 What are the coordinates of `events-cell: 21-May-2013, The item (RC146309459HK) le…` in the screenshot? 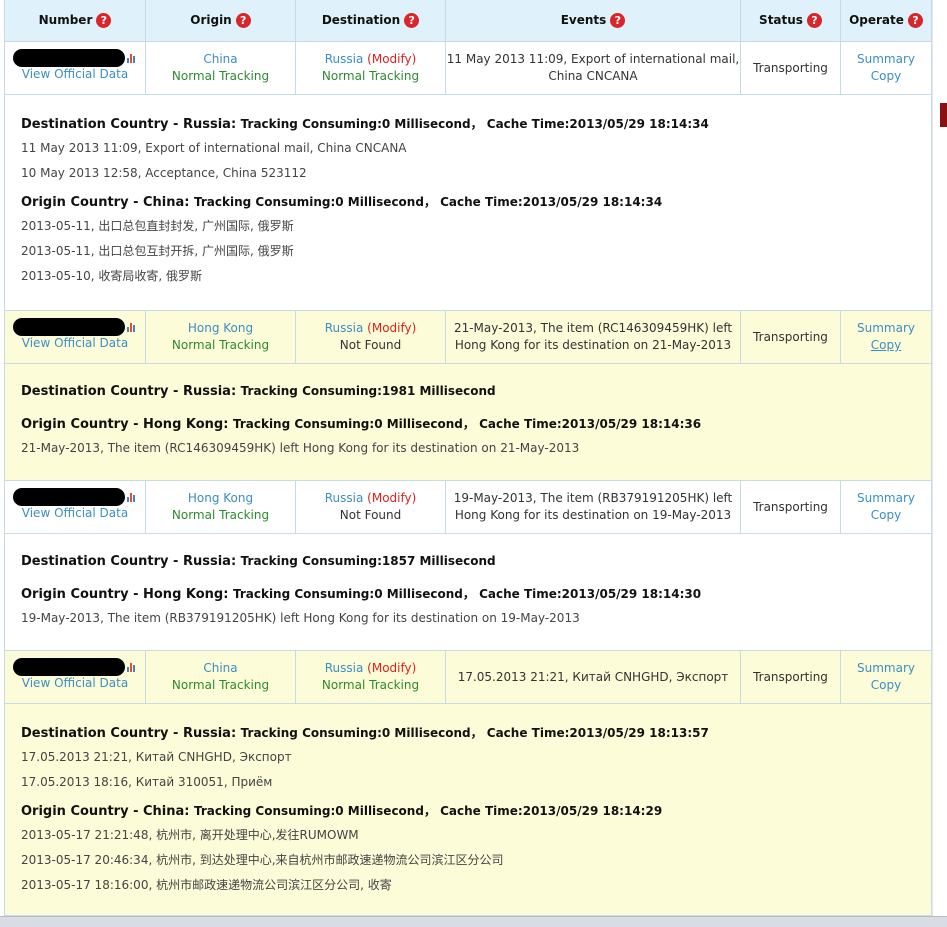 It's located at (593, 337).